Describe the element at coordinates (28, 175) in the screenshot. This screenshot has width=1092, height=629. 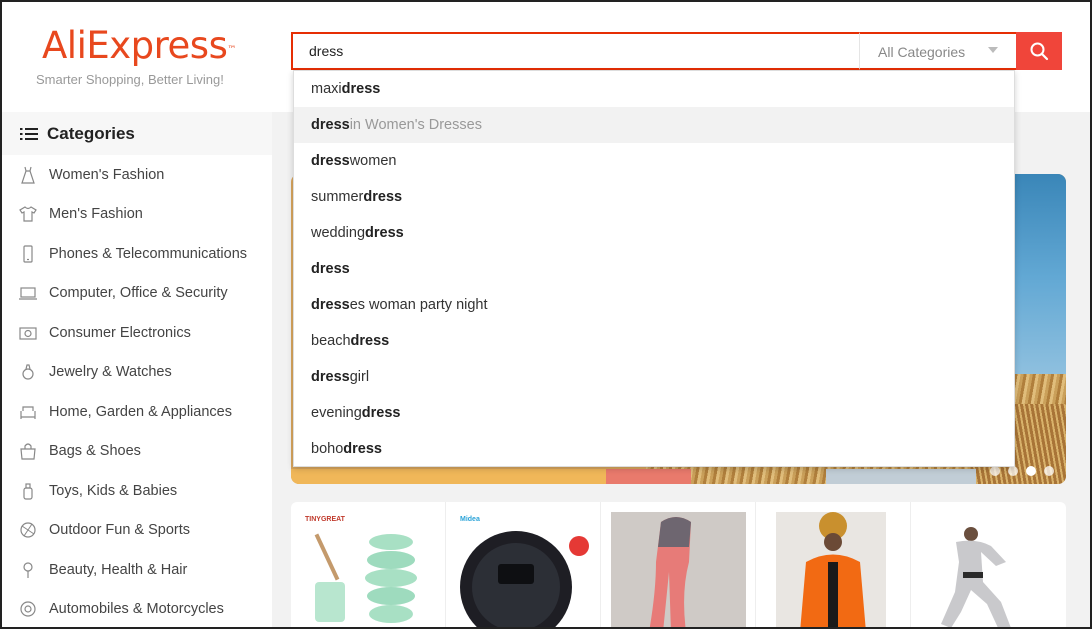
I see `dress-icon` at that location.